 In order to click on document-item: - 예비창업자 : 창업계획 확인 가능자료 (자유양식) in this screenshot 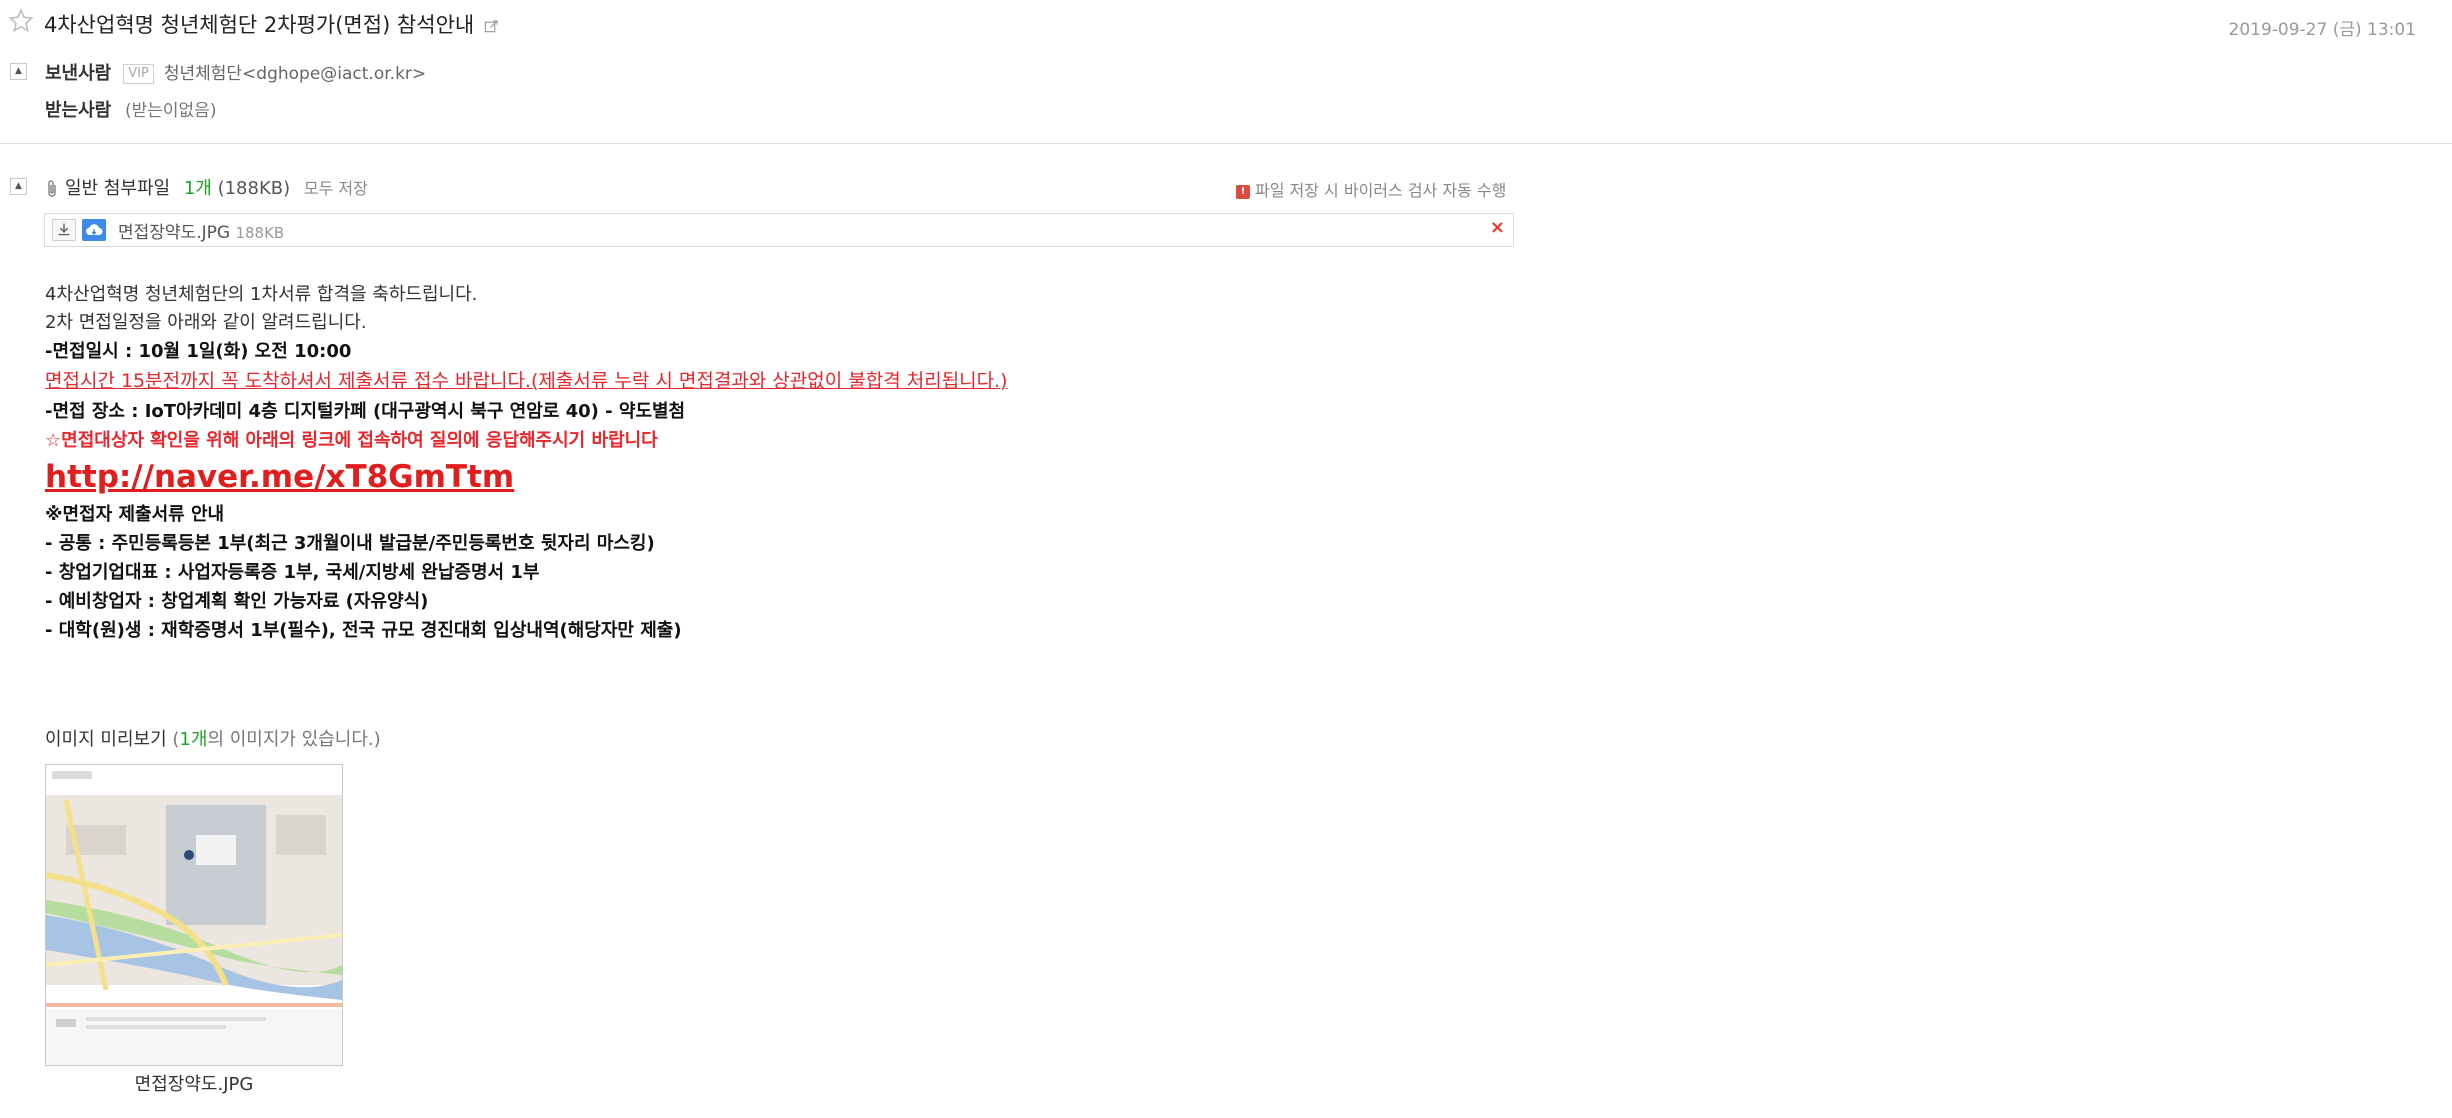, I will do `click(237, 601)`.